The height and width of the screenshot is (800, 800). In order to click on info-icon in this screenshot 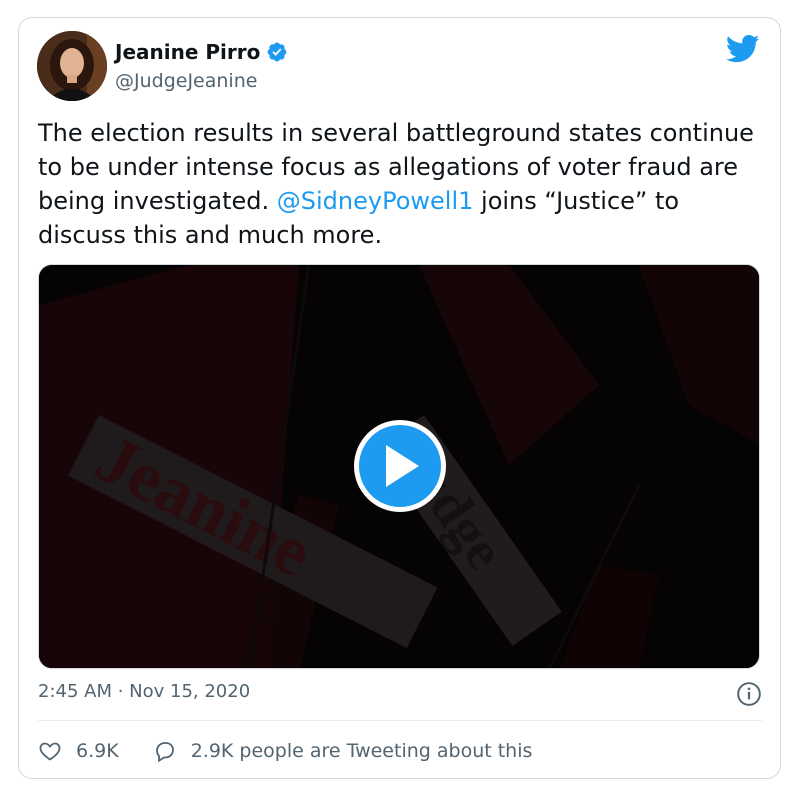, I will do `click(749, 694)`.